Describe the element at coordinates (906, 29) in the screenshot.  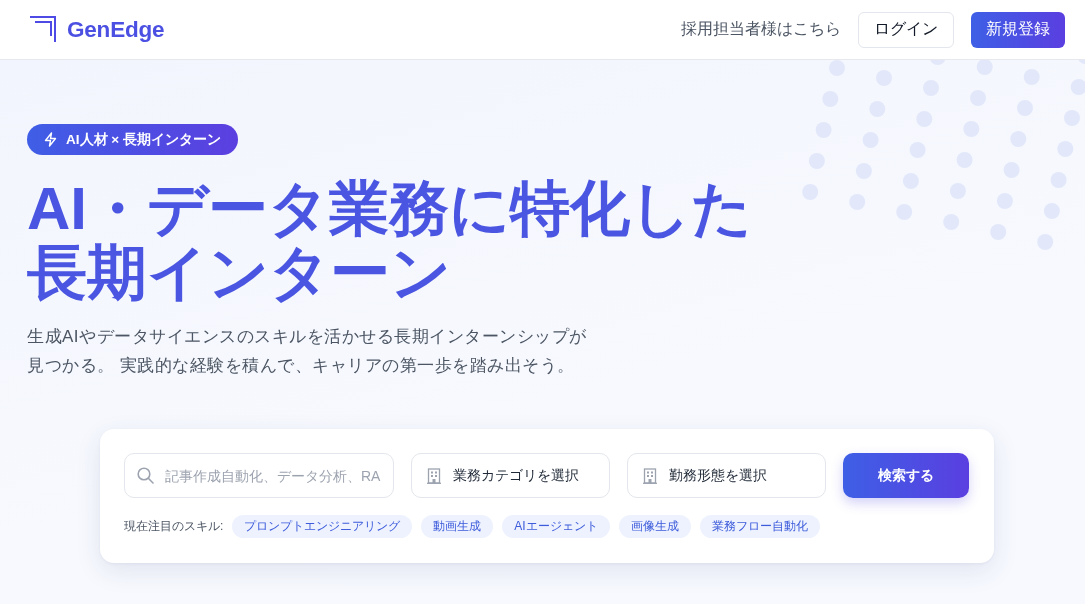
I see `login-button: ログイン` at that location.